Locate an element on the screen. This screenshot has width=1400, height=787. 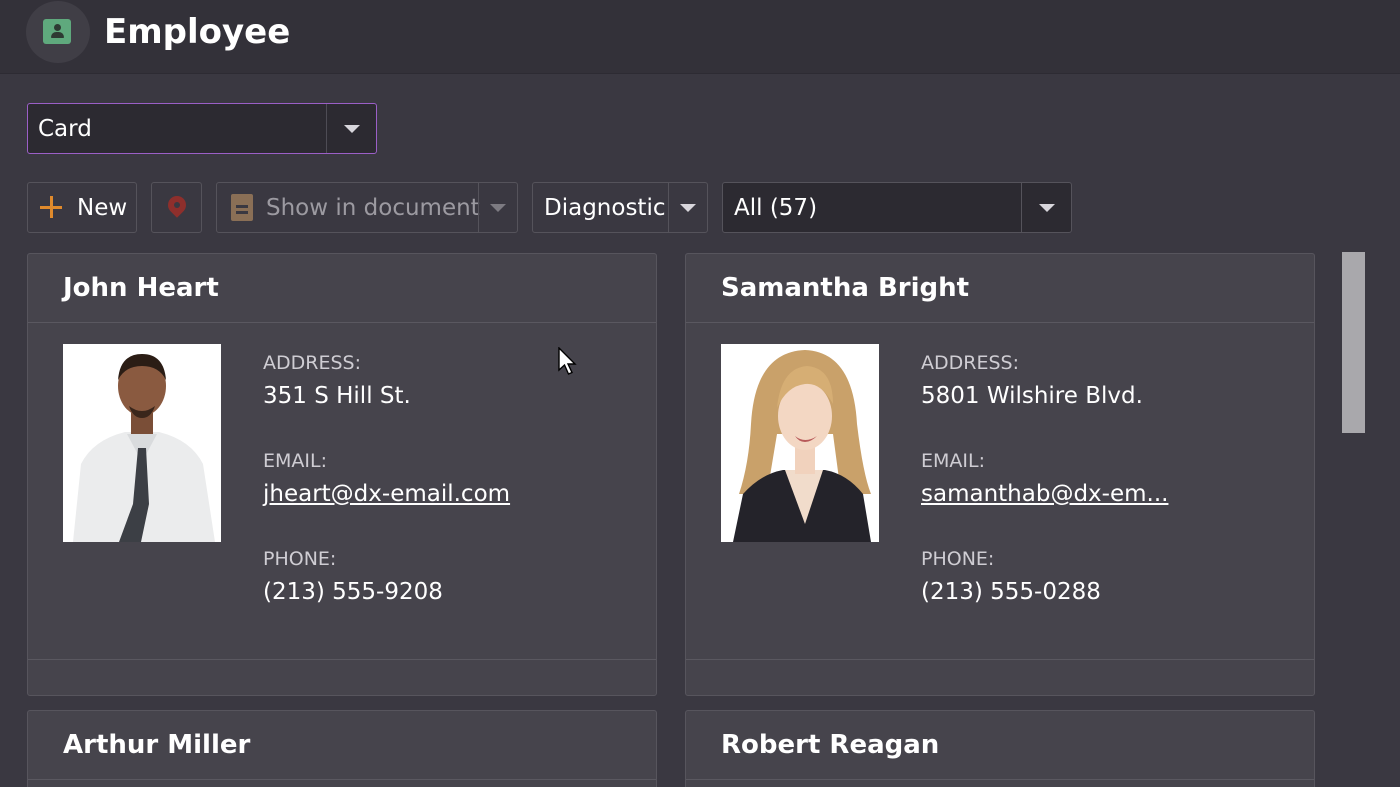
mouse-cursor-icon is located at coordinates (568, 363).